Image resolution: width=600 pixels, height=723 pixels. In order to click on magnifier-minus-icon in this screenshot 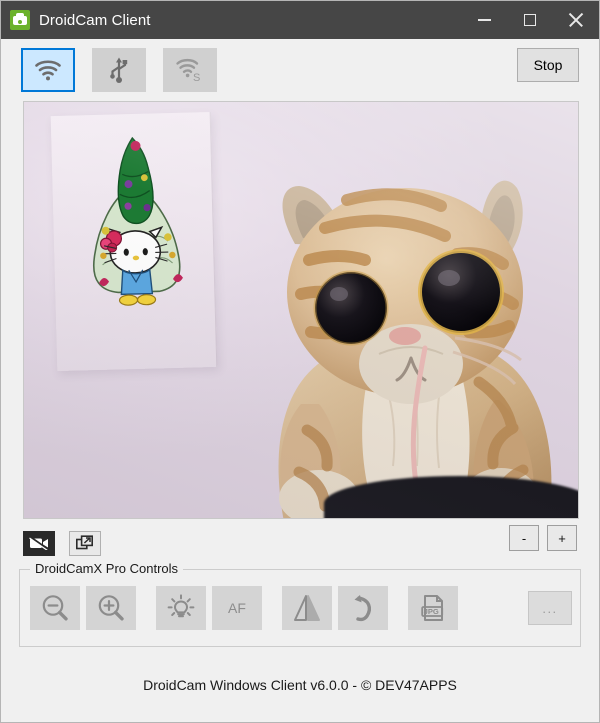, I will do `click(55, 608)`.